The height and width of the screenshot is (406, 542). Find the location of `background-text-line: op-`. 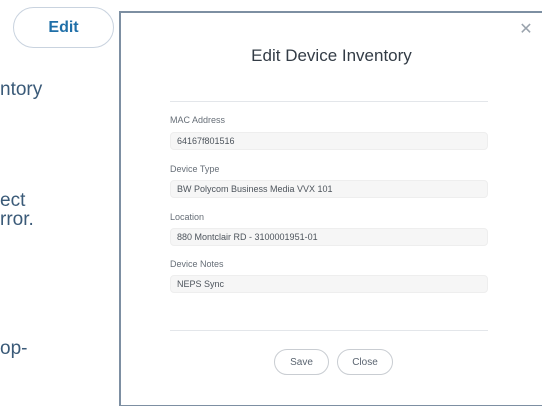

background-text-line: op- is located at coordinates (14, 348).